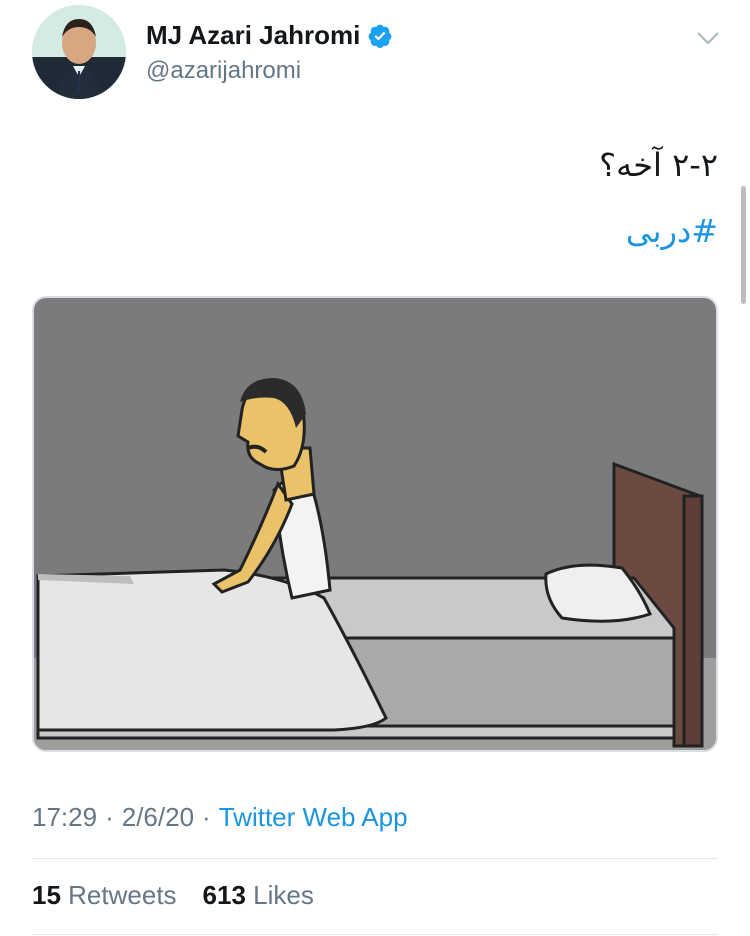 The image size is (750, 936). What do you see at coordinates (223, 71) in the screenshot?
I see `user-handle: @azarijahromi` at bounding box center [223, 71].